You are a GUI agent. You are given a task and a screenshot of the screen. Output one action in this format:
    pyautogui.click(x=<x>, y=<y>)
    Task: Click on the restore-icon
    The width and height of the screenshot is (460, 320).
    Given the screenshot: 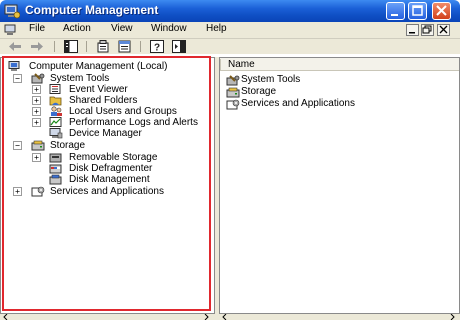 What is the action you would take?
    pyautogui.click(x=427, y=29)
    